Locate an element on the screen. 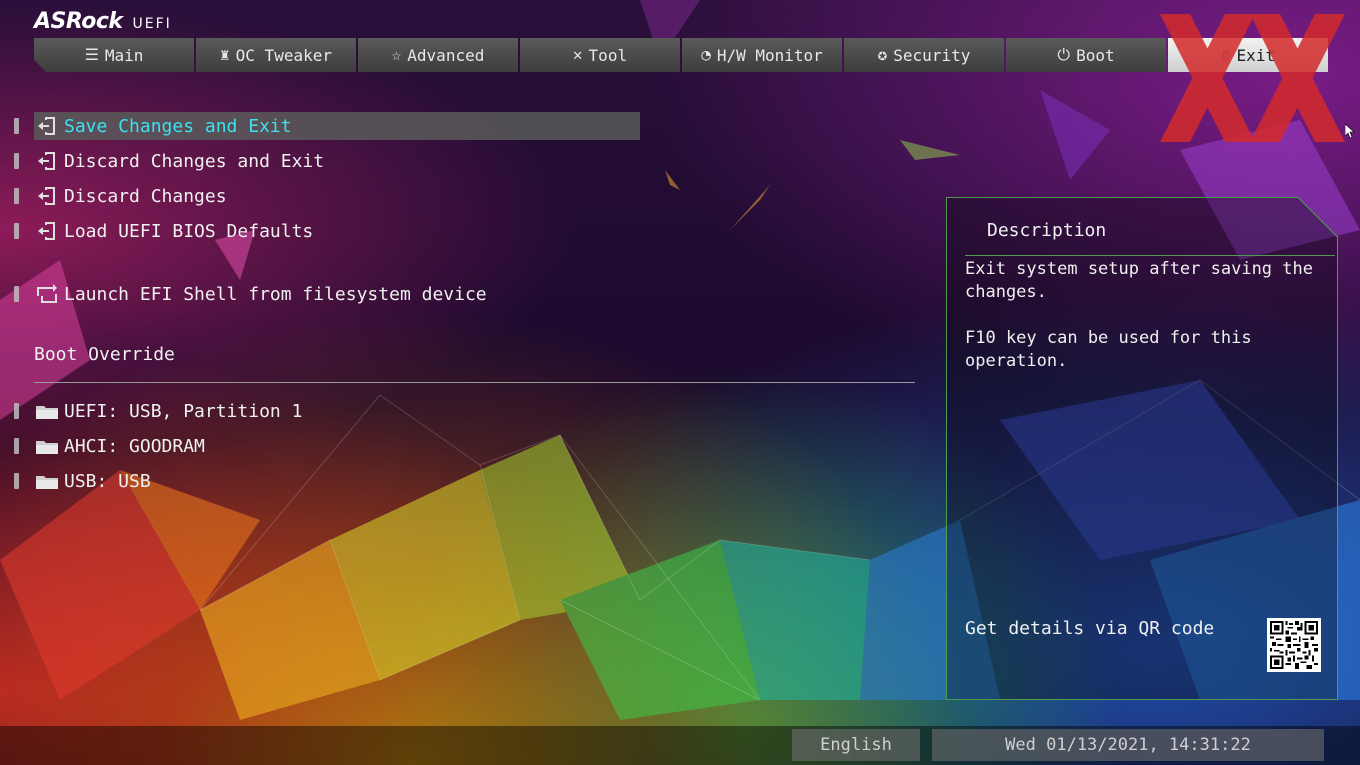  tab-label: Advanced is located at coordinates (446, 55).